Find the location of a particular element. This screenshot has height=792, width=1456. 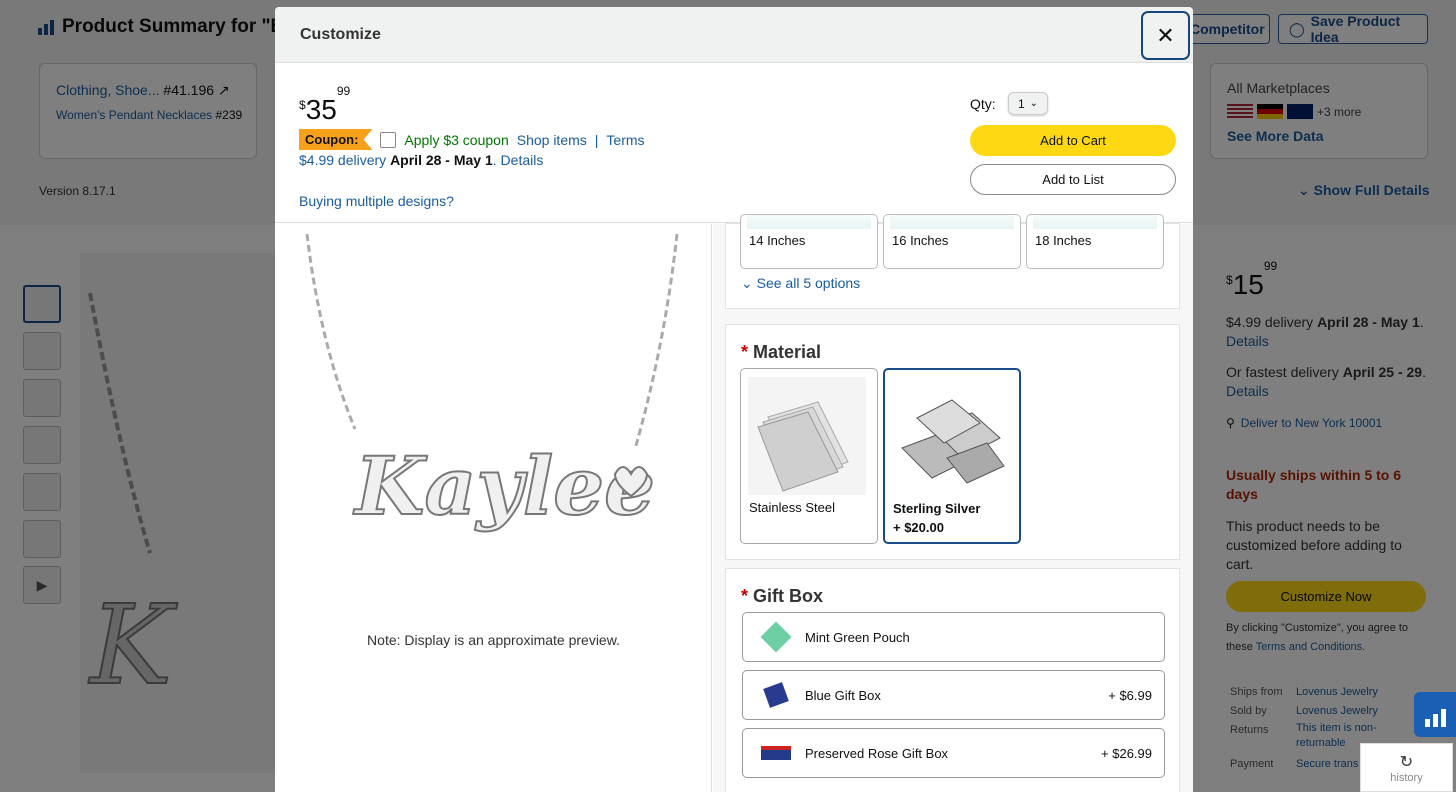

length-option-16: 16 Inches is located at coordinates (952, 241).